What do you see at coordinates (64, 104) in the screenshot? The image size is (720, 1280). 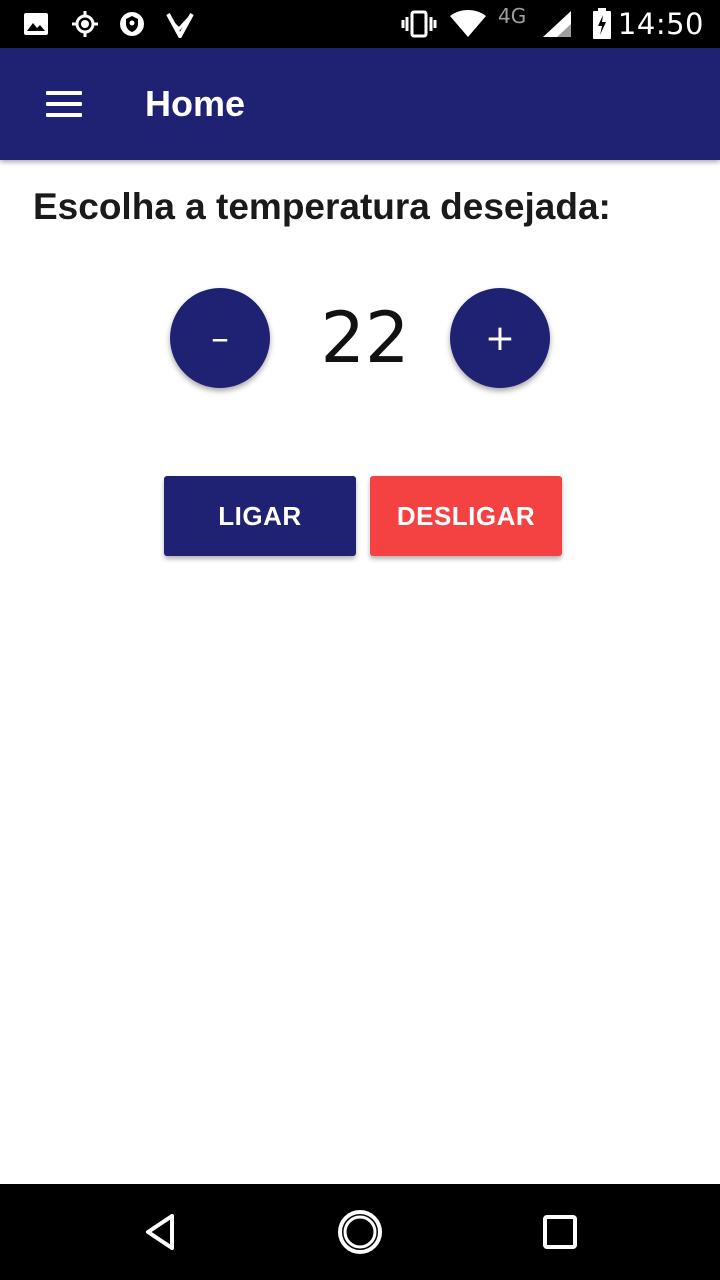 I see `menu-icon` at bounding box center [64, 104].